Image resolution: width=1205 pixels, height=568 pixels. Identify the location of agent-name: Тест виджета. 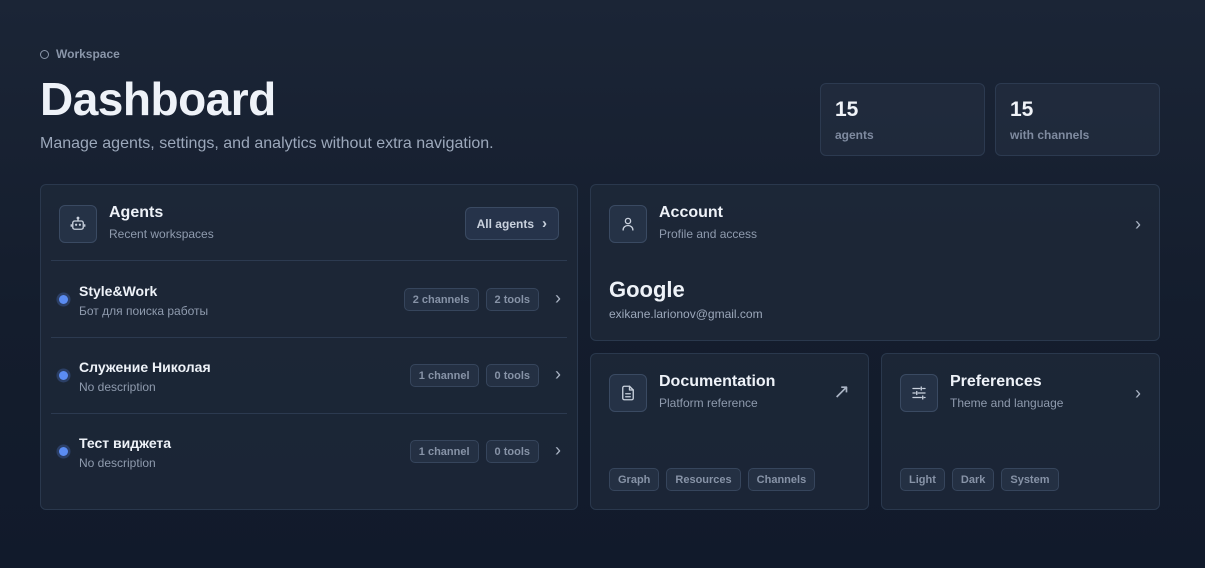
(125, 443).